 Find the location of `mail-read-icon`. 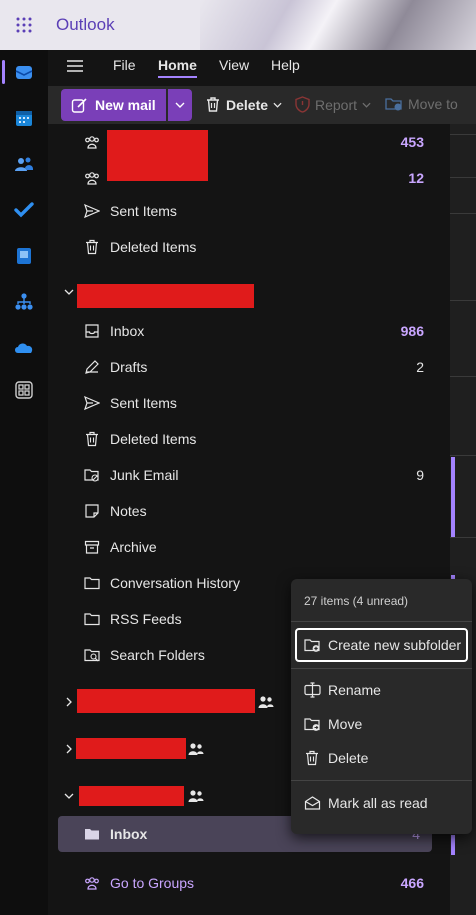

mail-read-icon is located at coordinates (312, 803).